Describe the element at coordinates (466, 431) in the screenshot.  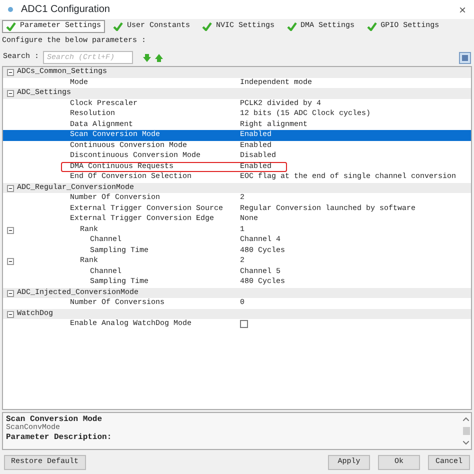
I see `scrollbar-thumb` at that location.